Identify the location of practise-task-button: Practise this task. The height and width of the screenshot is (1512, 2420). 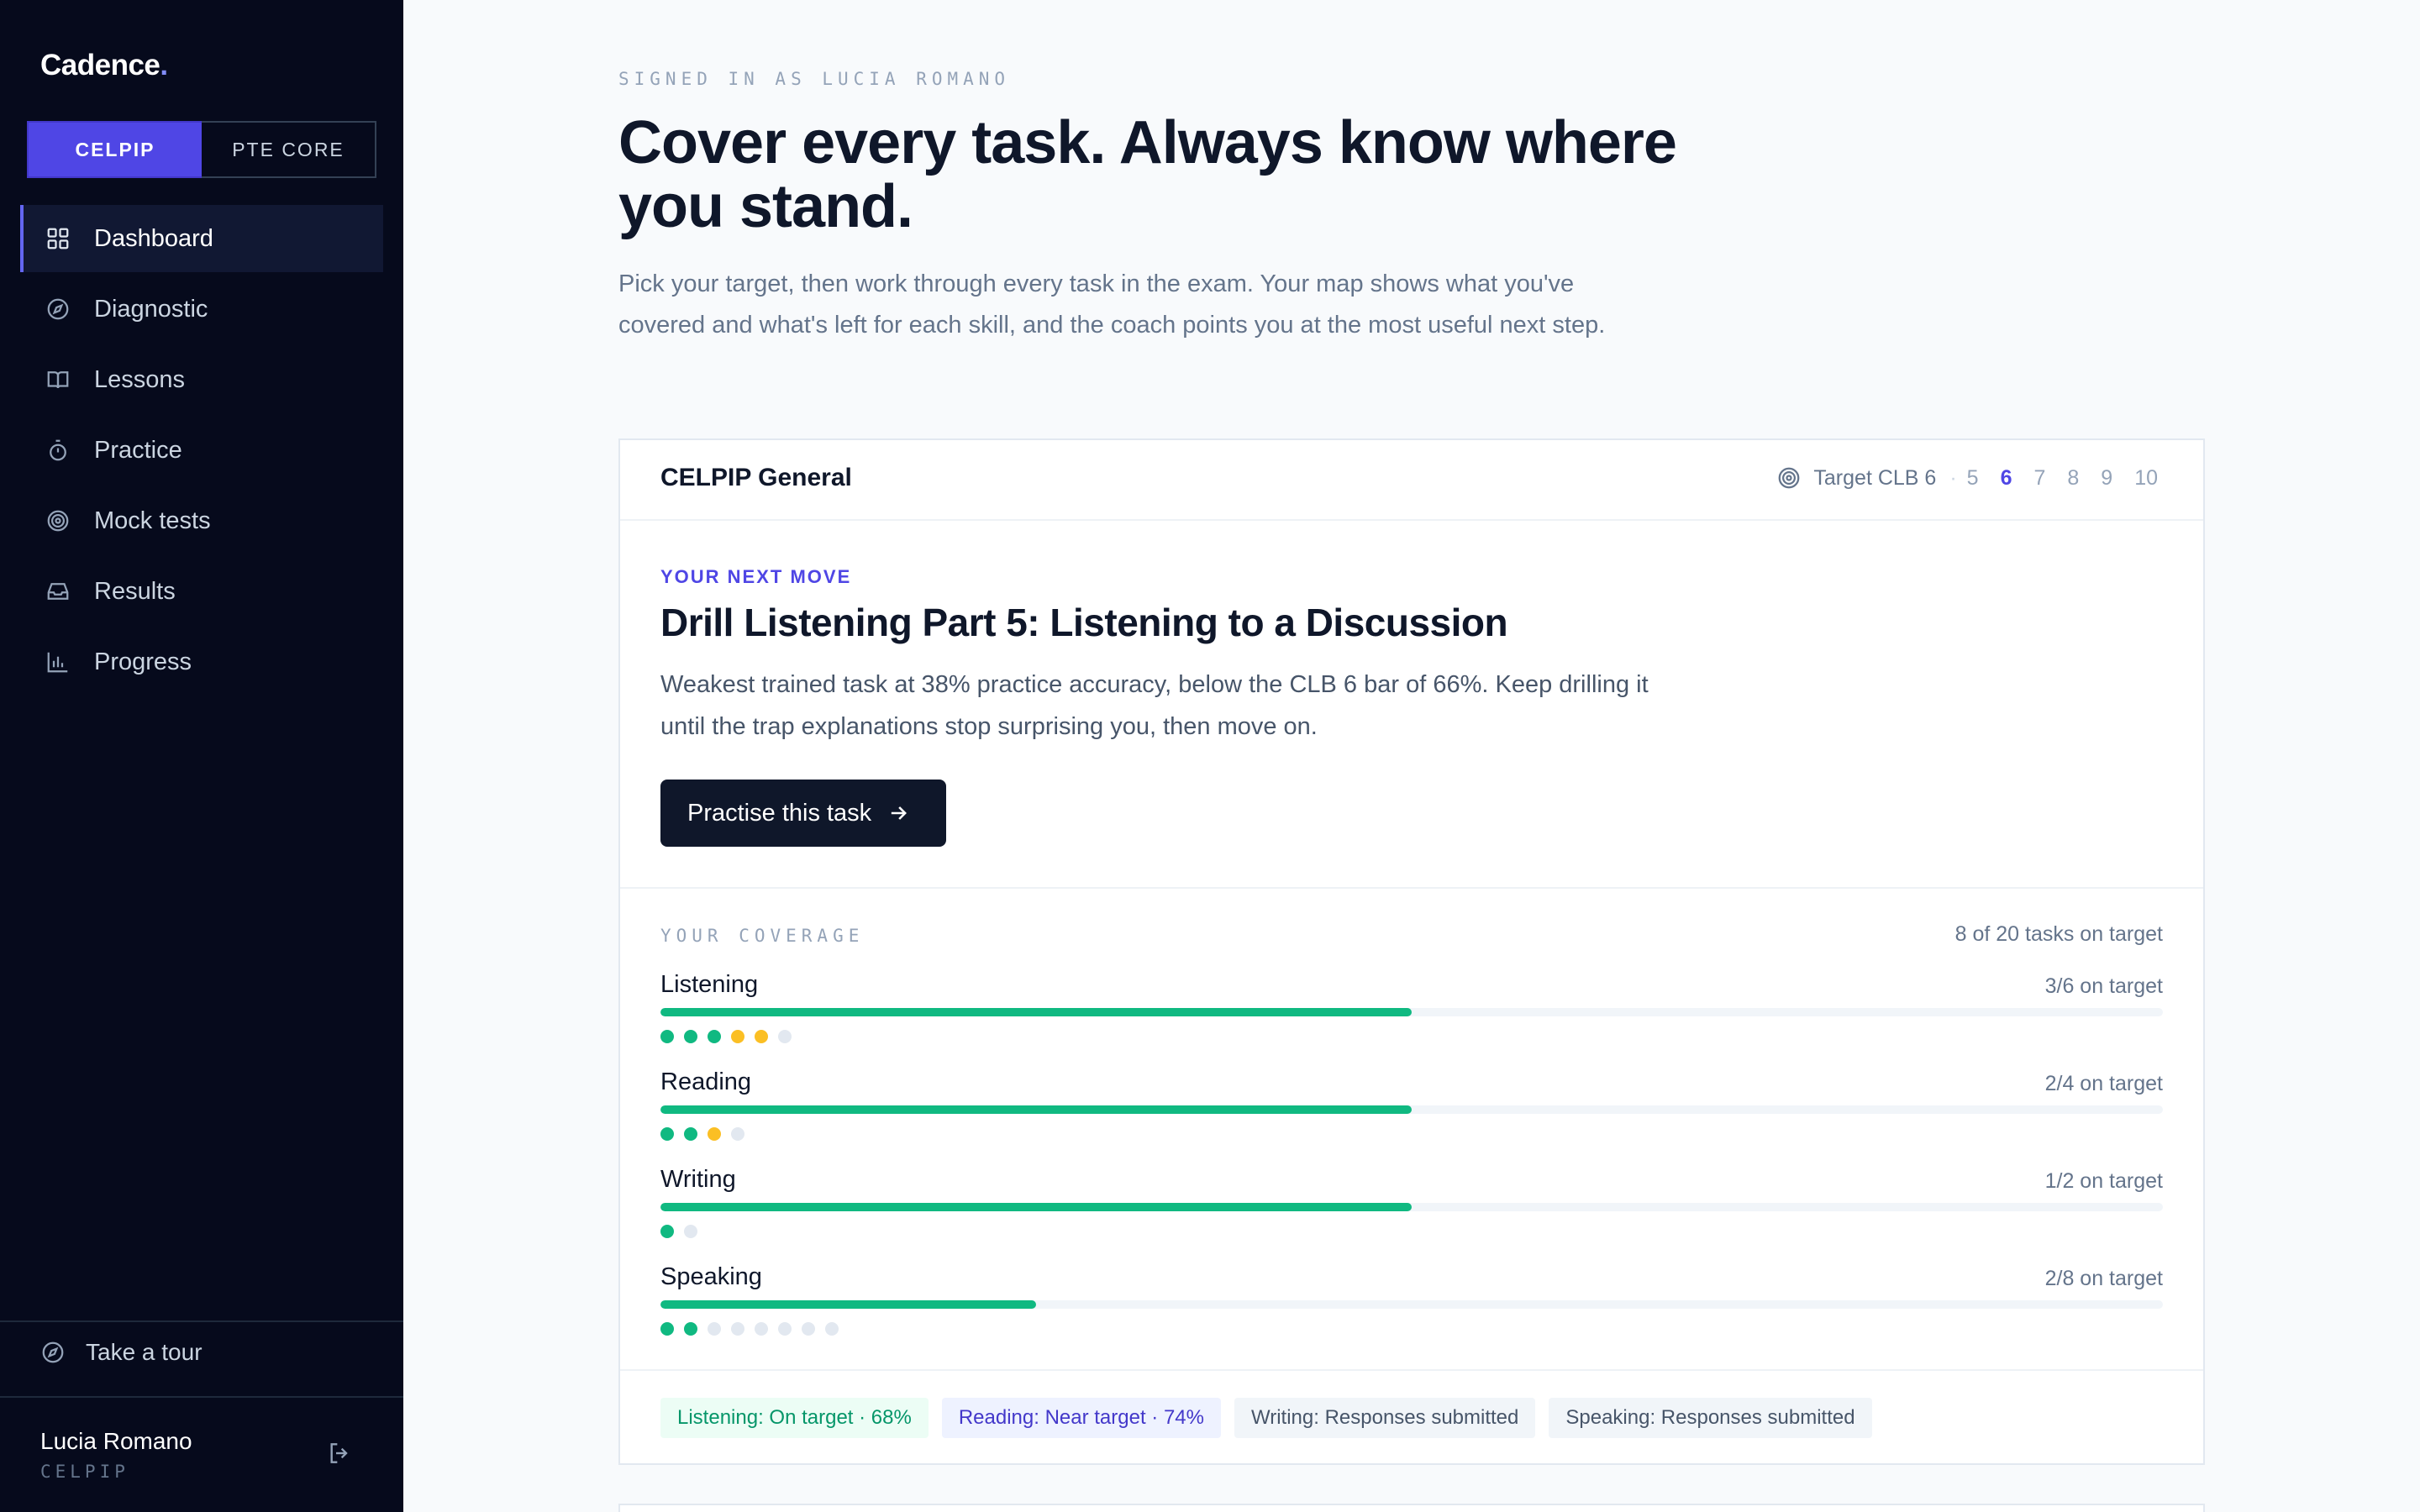
(803, 813).